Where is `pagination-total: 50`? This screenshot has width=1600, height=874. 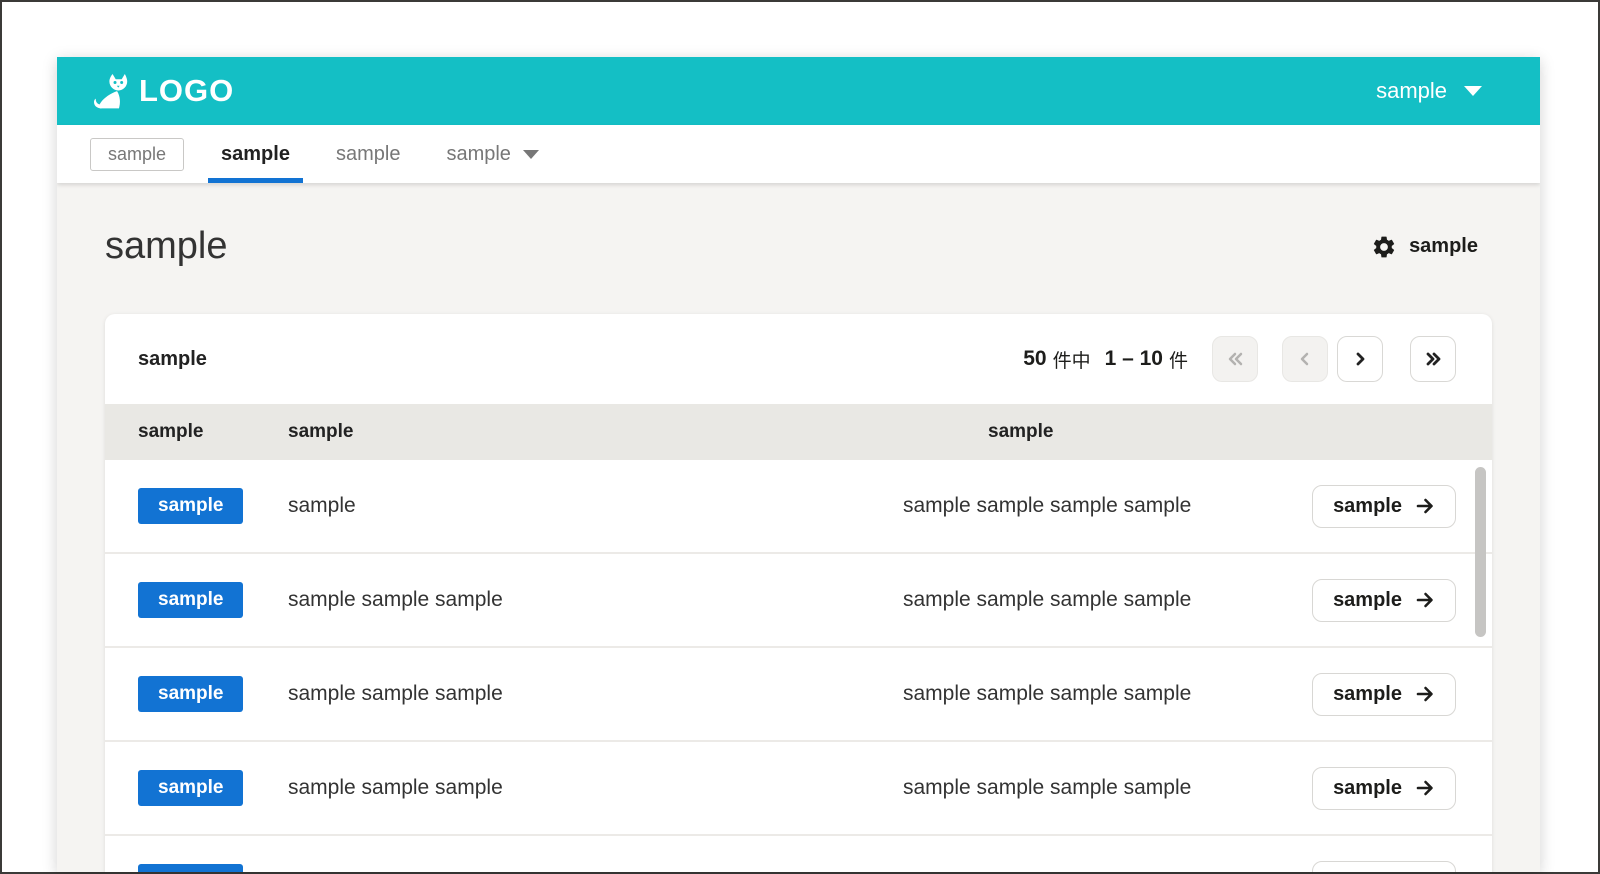
pagination-total: 50 is located at coordinates (1035, 358).